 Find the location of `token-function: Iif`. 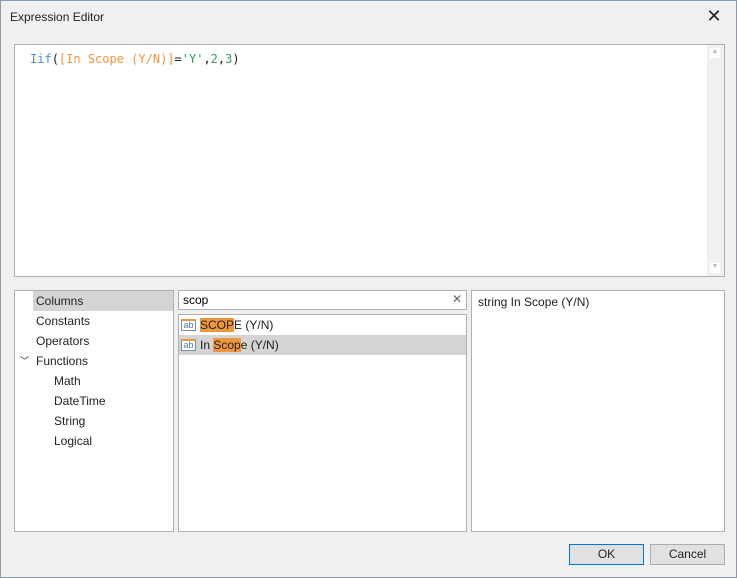

token-function: Iif is located at coordinates (41, 59).